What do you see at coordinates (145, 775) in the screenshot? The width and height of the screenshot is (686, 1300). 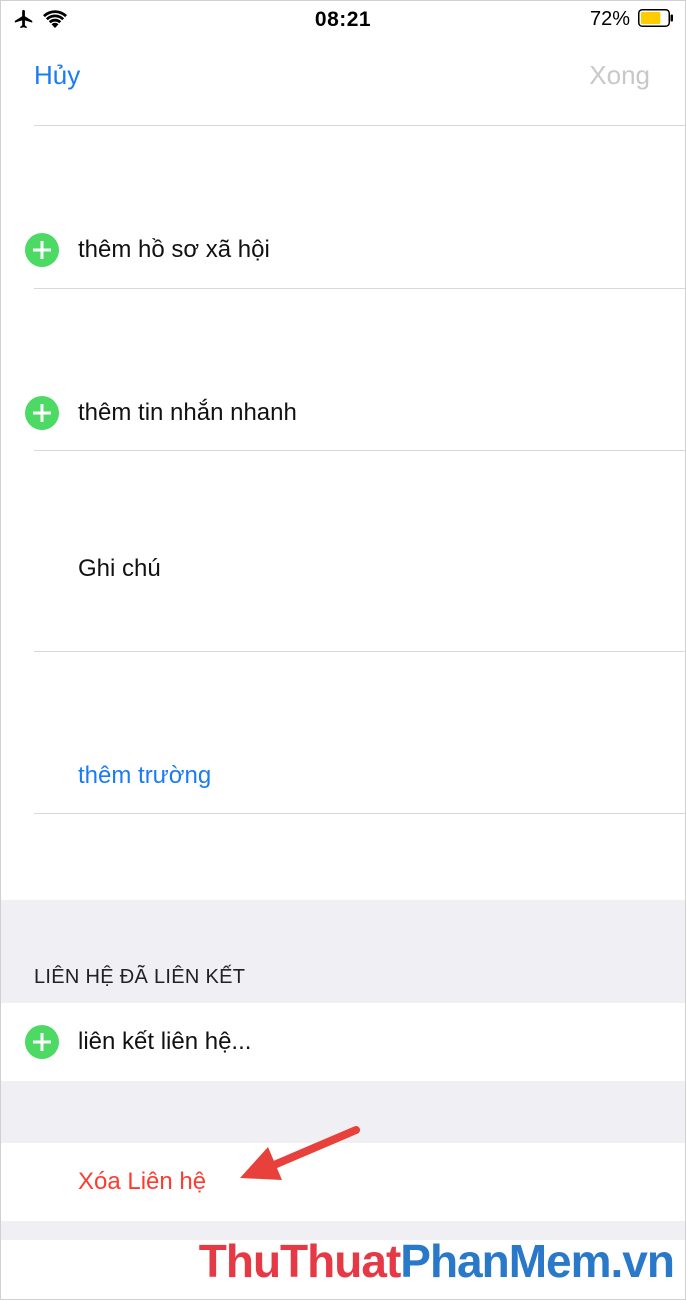 I see `add-field-label: thêm trường` at bounding box center [145, 775].